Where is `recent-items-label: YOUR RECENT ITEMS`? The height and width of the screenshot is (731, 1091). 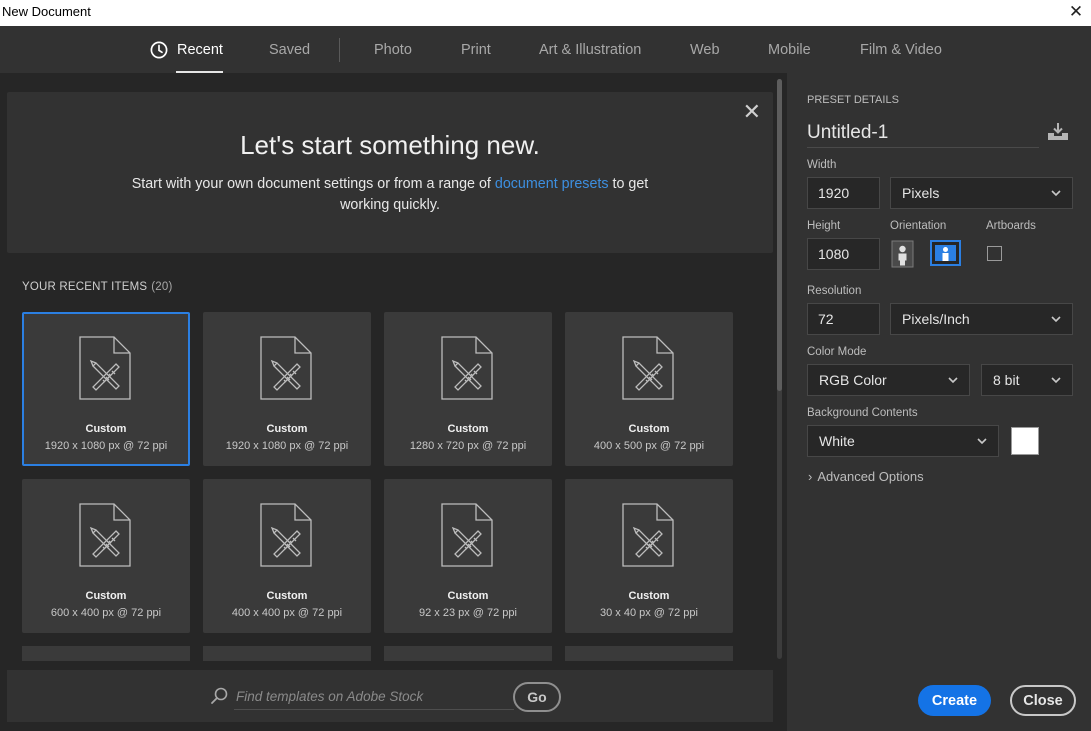
recent-items-label: YOUR RECENT ITEMS is located at coordinates (85, 287).